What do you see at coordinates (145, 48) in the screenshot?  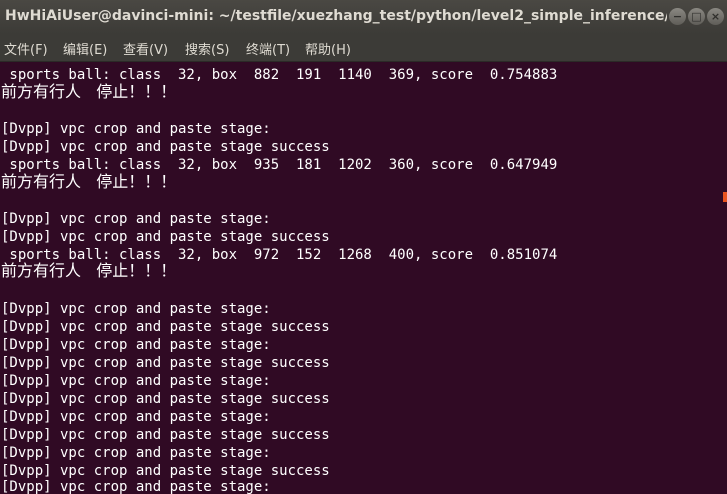 I see `menu-view: 查看(V)` at bounding box center [145, 48].